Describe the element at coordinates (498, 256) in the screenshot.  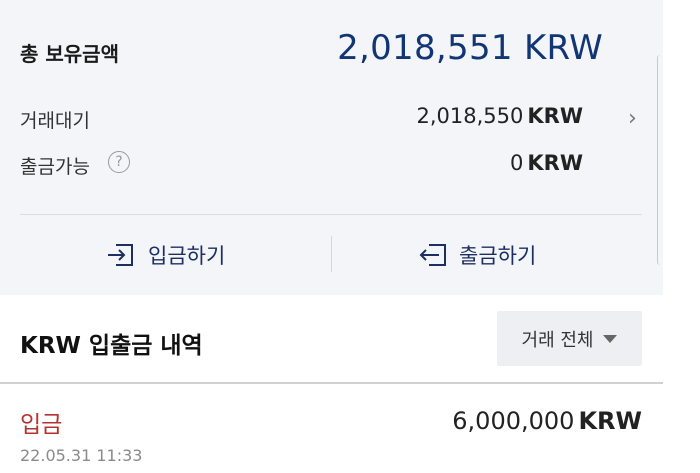
I see `withdraw-button-label: 출금하기` at that location.